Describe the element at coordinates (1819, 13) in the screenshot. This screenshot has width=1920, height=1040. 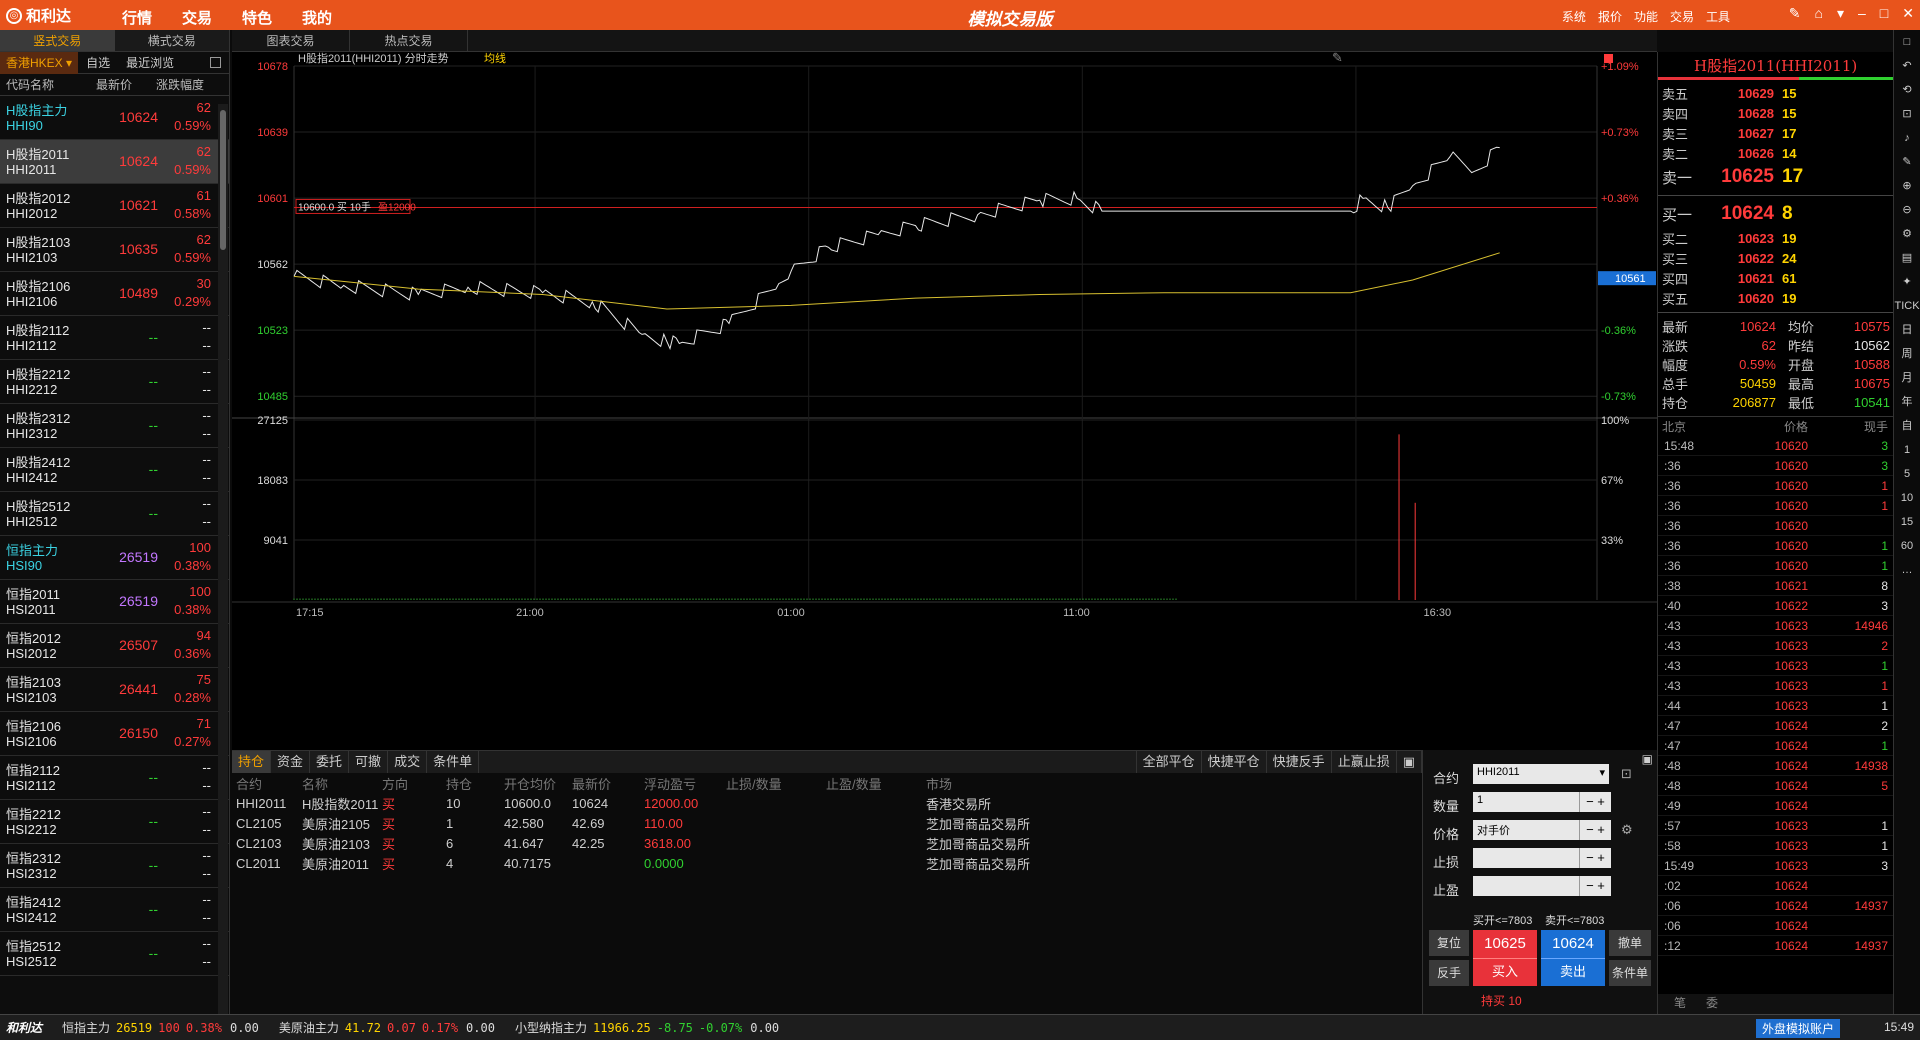
I see `shirt-icon: ⌂` at that location.